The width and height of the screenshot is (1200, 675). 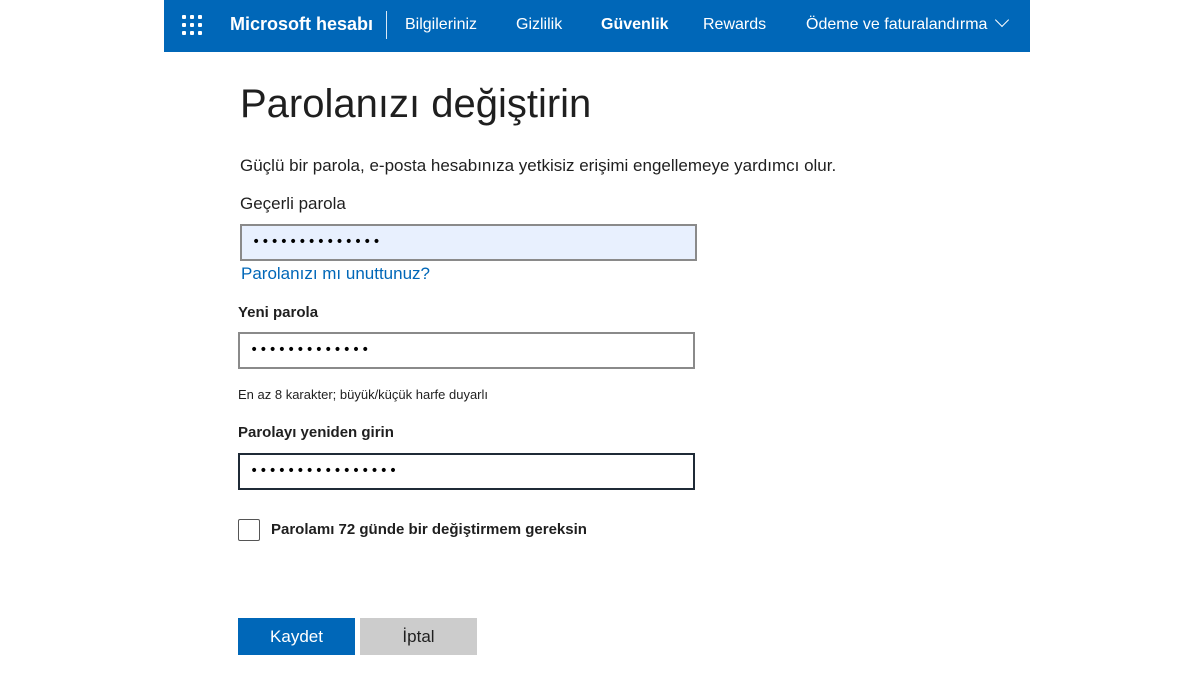 What do you see at coordinates (539, 25) in the screenshot?
I see `nav-item-gizlilik: Gizlilik` at bounding box center [539, 25].